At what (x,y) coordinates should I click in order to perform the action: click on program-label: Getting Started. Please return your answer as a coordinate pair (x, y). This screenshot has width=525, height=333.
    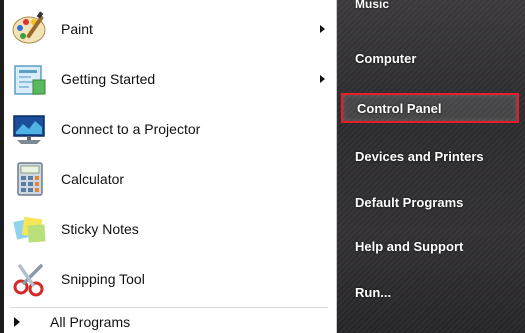
    Looking at the image, I should click on (108, 79).